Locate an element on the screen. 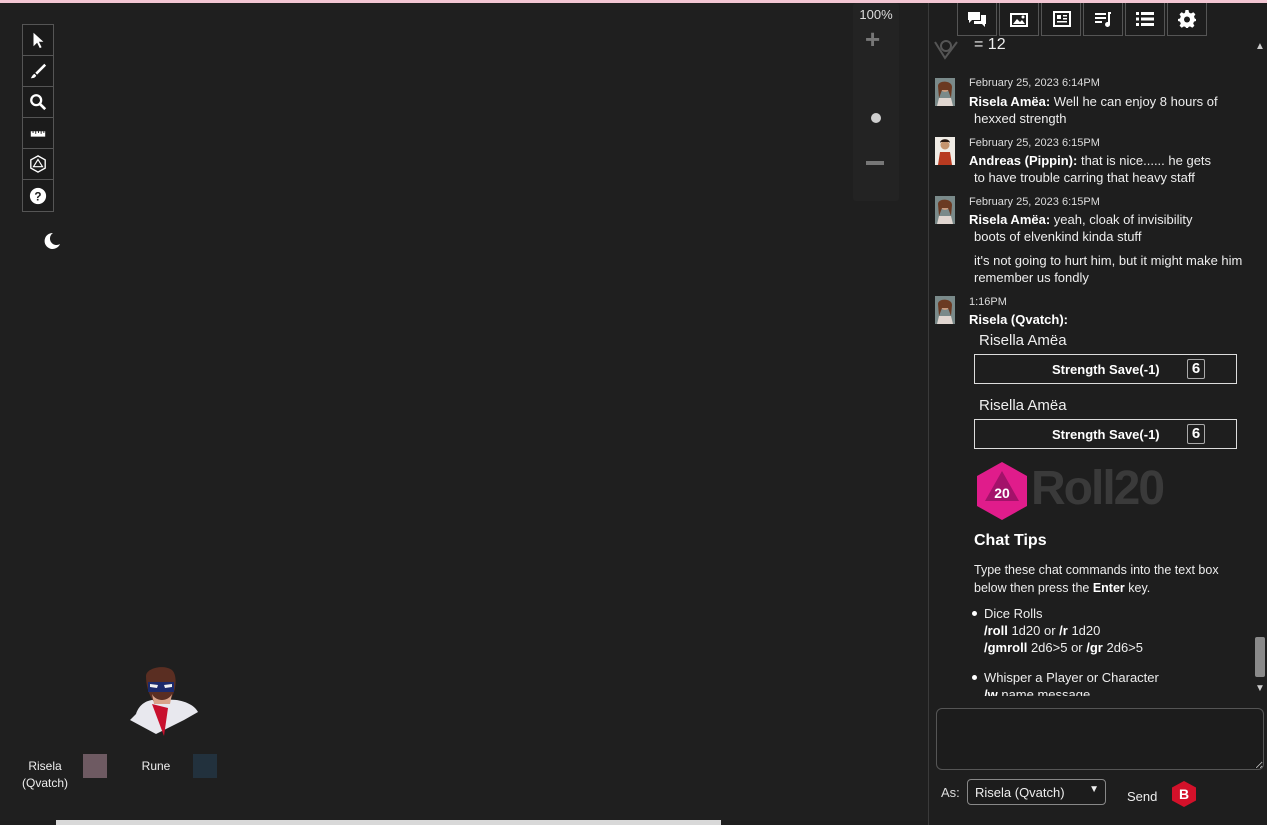 The height and width of the screenshot is (825, 1267). tip-cmd: /w is located at coordinates (991, 691).